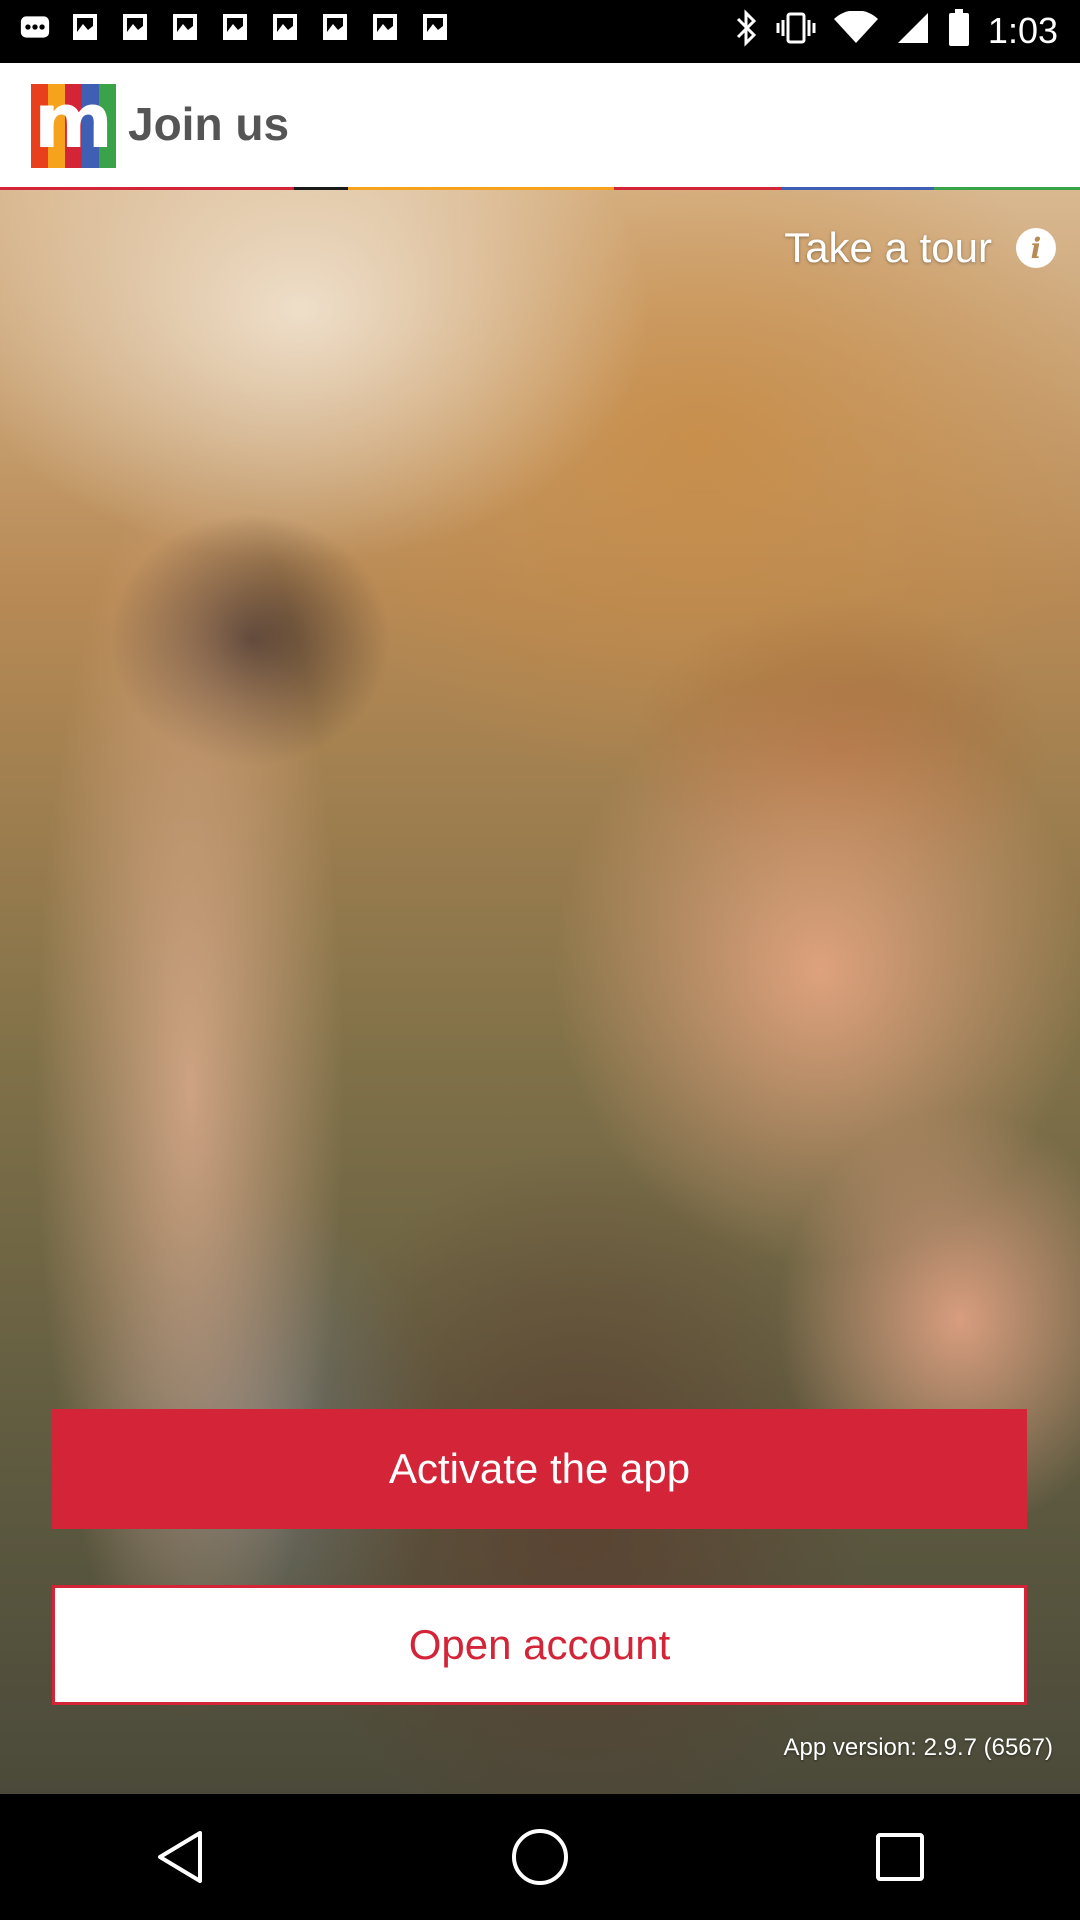  What do you see at coordinates (539, 1469) in the screenshot?
I see `activate-app-button: Activate the app` at bounding box center [539, 1469].